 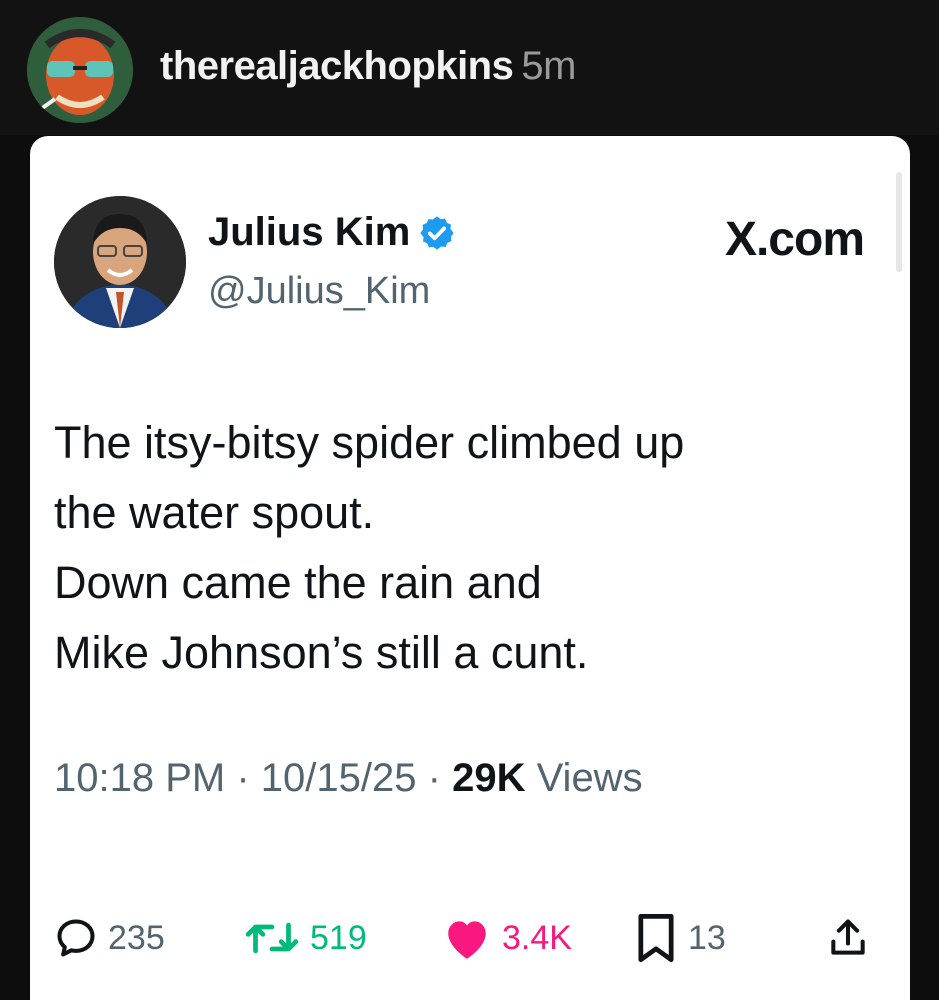 I want to click on tweet-line: The itsy-bitsy spider climbed up, so click(x=369, y=442).